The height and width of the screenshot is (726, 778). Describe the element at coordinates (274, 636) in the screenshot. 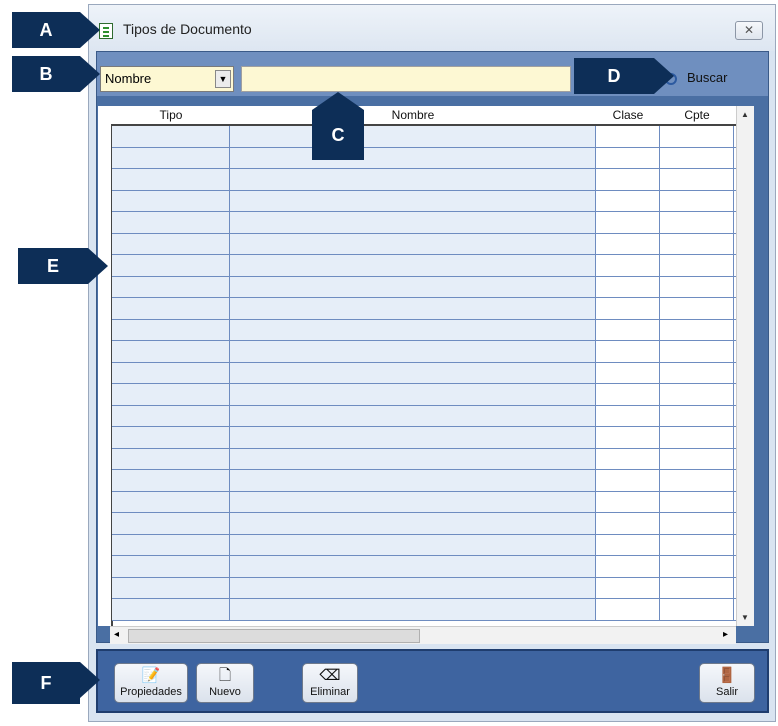

I see `scroll-thumb` at that location.